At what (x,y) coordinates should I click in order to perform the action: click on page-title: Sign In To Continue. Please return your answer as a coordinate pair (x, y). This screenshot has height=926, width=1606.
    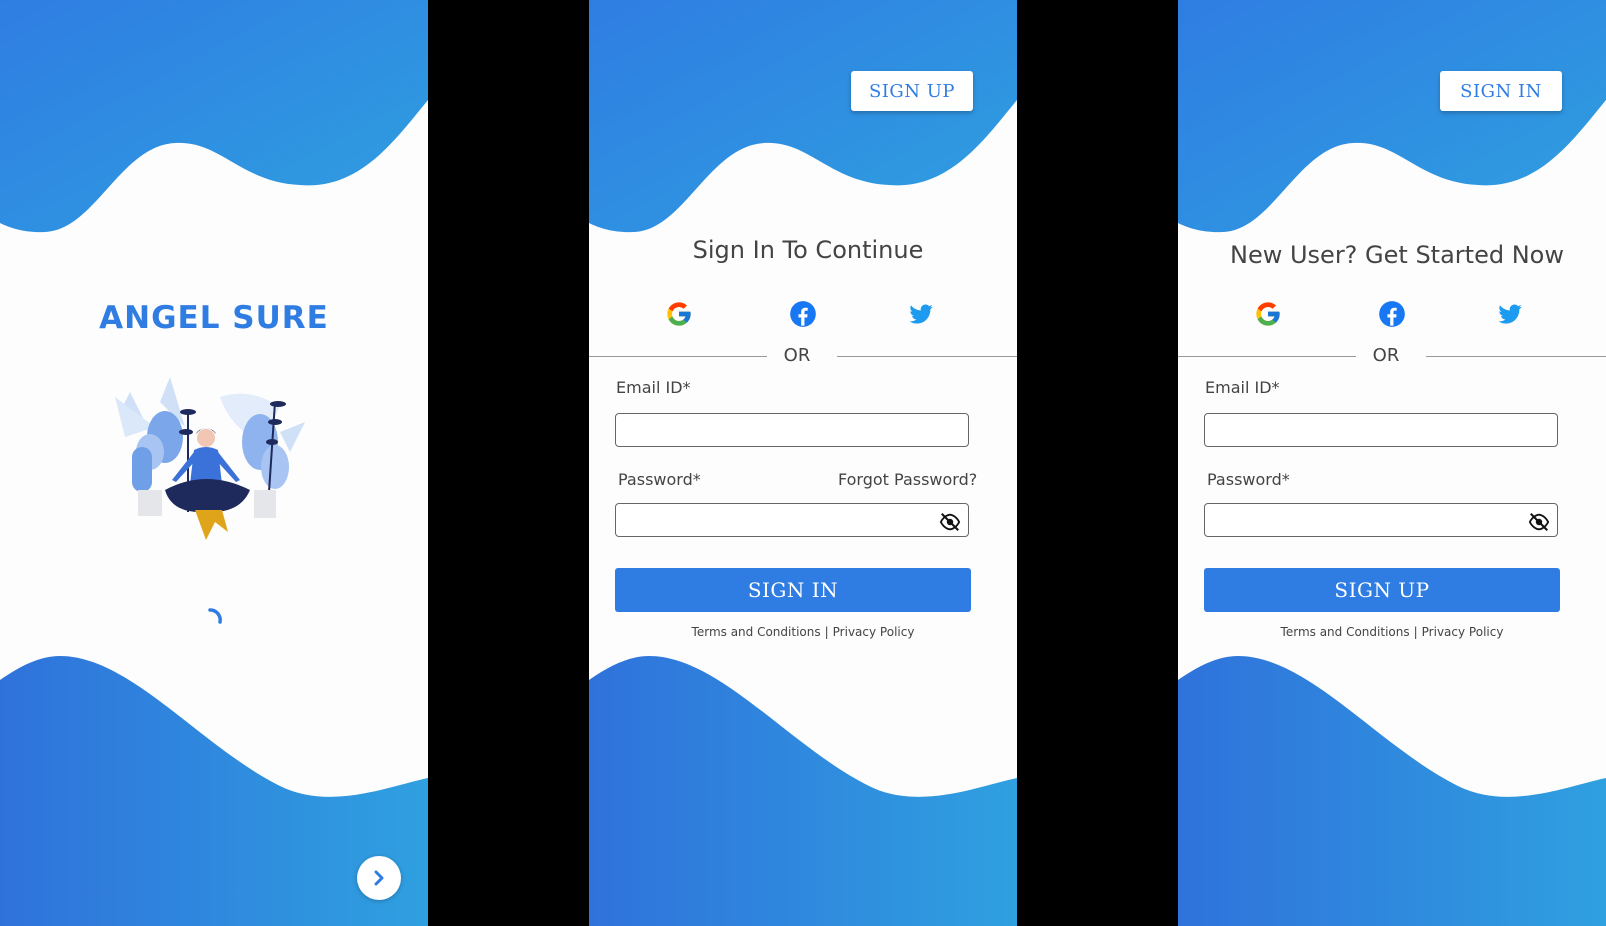
    Looking at the image, I should click on (808, 250).